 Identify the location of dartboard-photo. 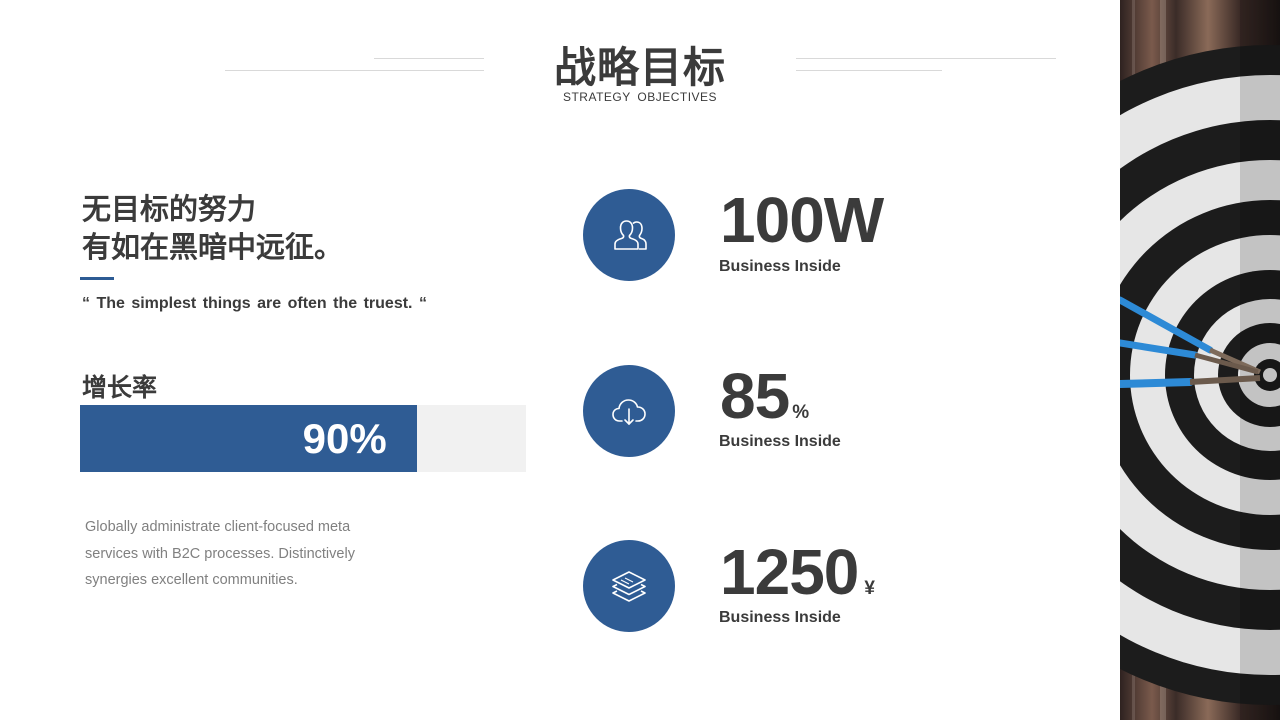
(1200, 360).